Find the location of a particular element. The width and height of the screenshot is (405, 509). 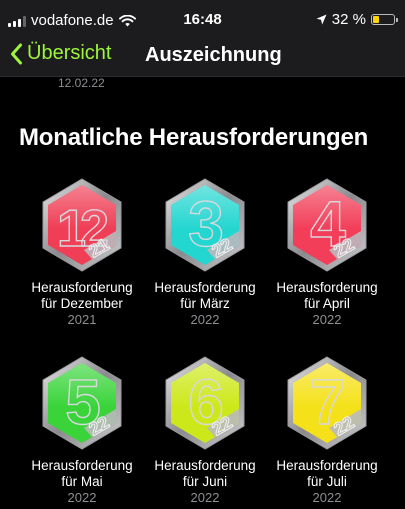

location-arrow-icon is located at coordinates (321, 19).